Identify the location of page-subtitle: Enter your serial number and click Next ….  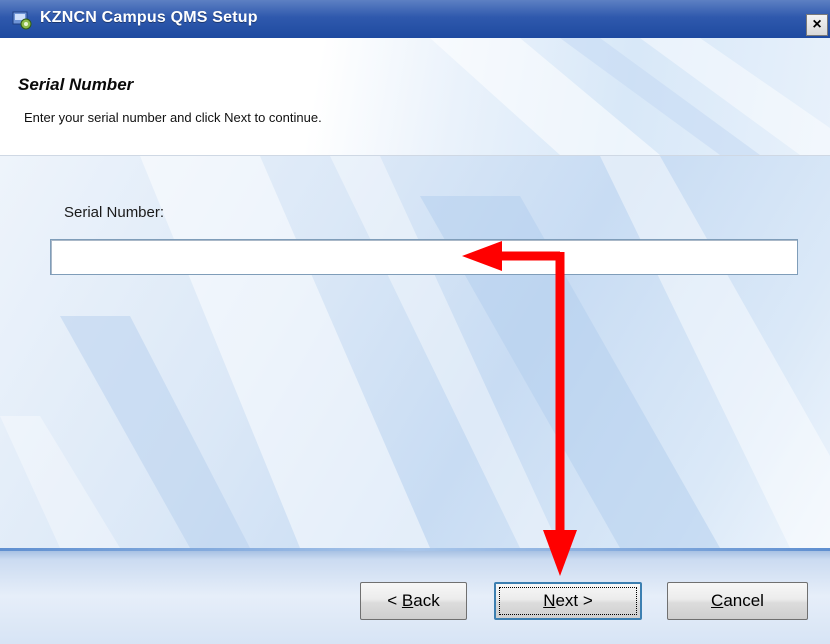
(173, 117).